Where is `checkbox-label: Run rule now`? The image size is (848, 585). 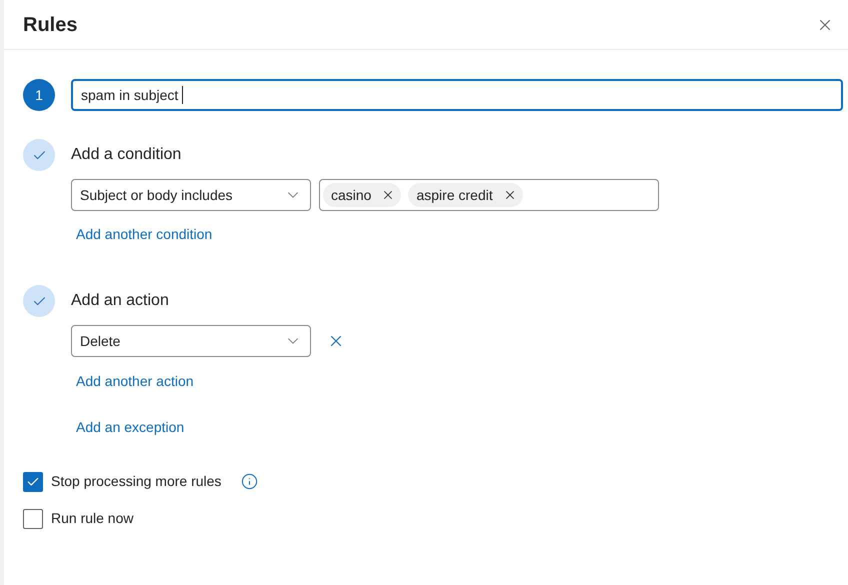 checkbox-label: Run rule now is located at coordinates (92, 518).